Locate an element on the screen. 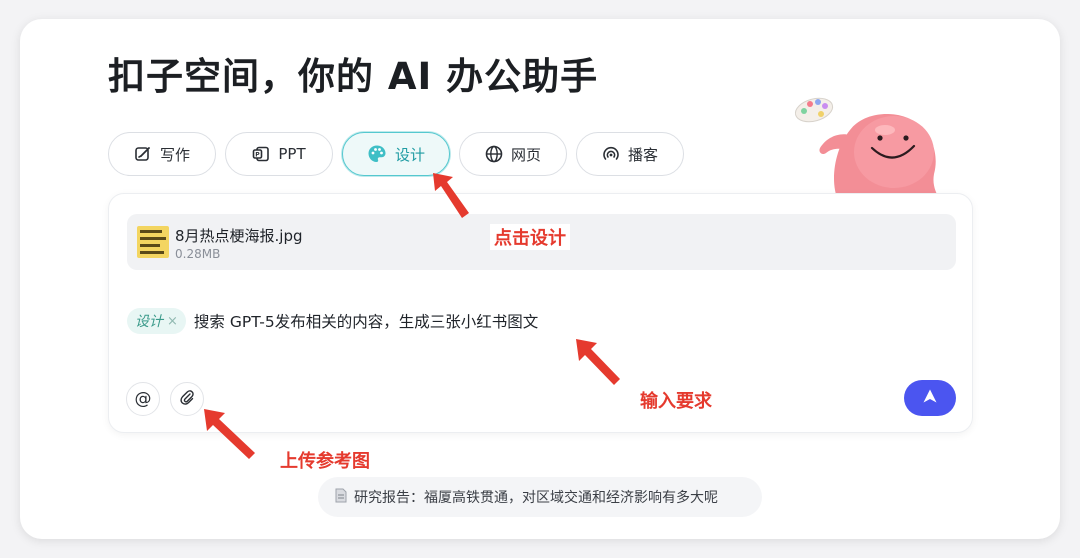  remove-tag-icon: × is located at coordinates (172, 321).